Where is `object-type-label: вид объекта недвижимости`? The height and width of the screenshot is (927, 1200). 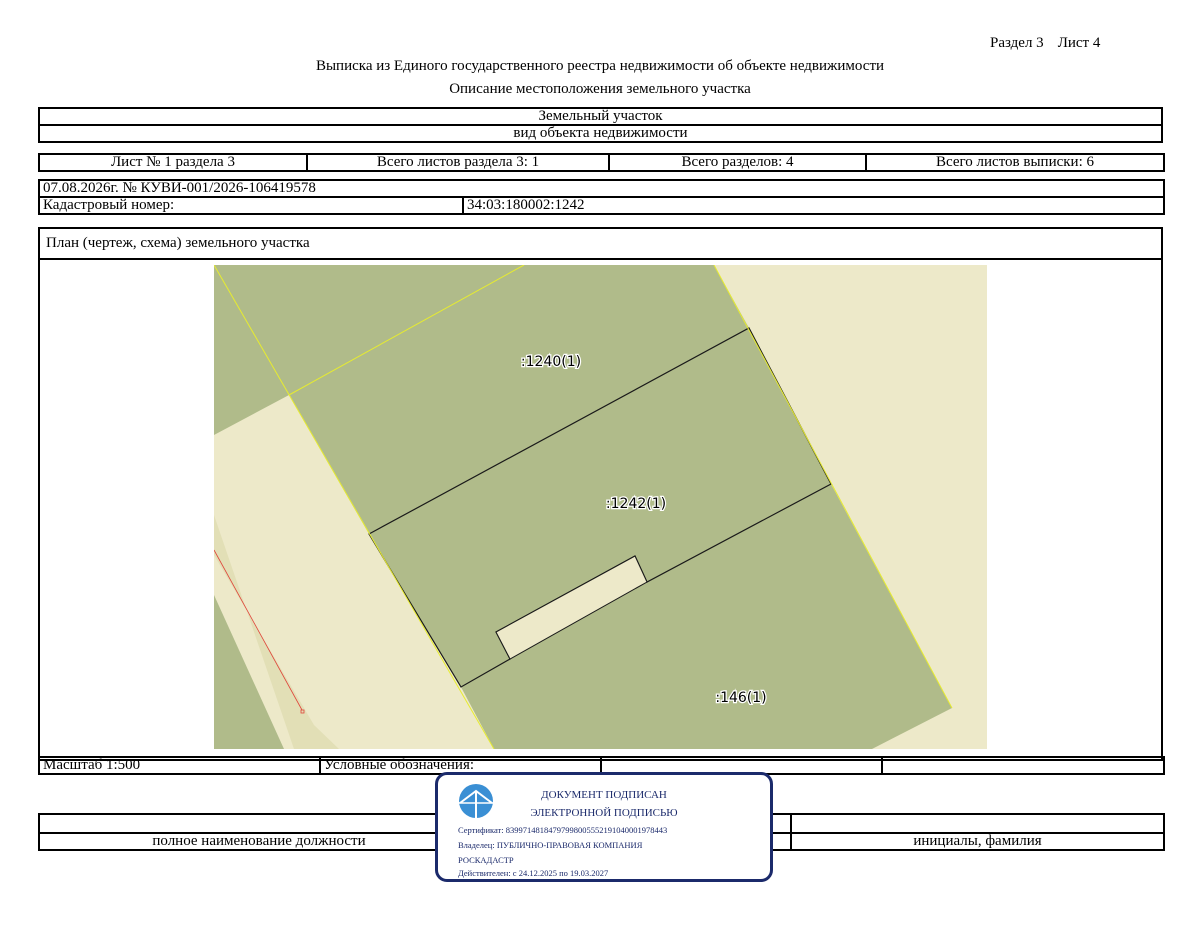
object-type-label: вид объекта недвижимости is located at coordinates (600, 133).